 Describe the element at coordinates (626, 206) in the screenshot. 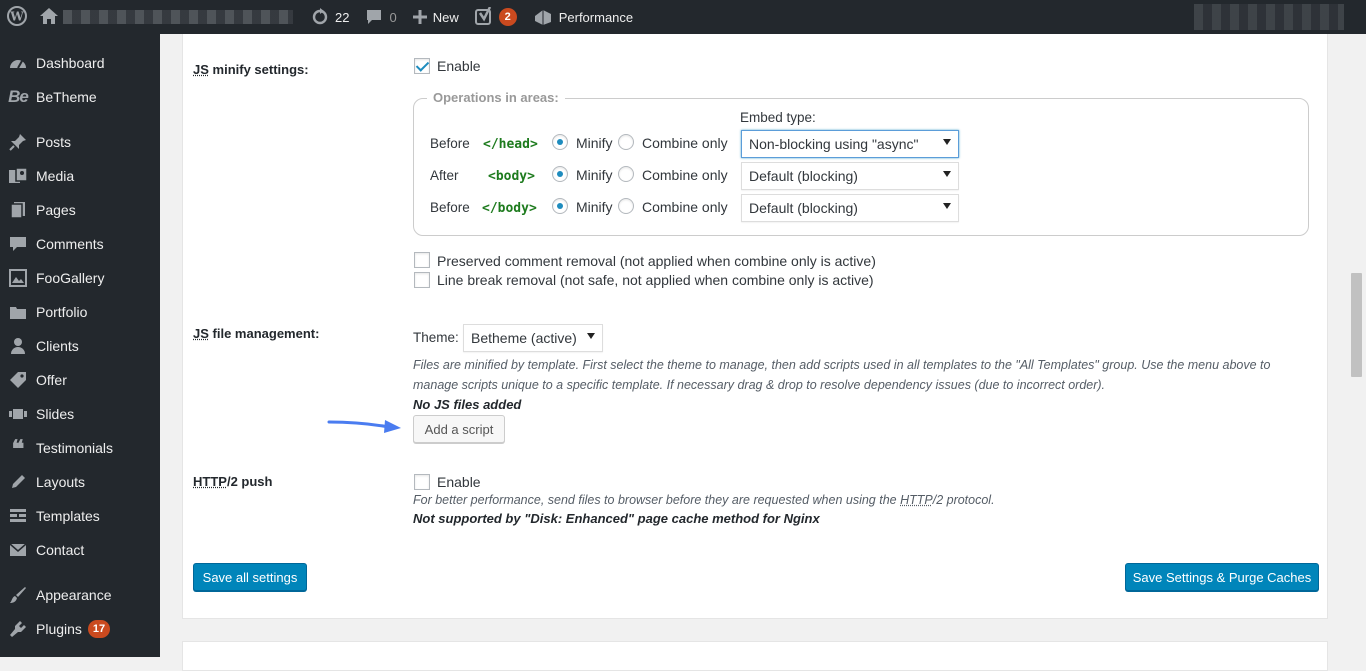

I see `before-body-combine-radio` at that location.